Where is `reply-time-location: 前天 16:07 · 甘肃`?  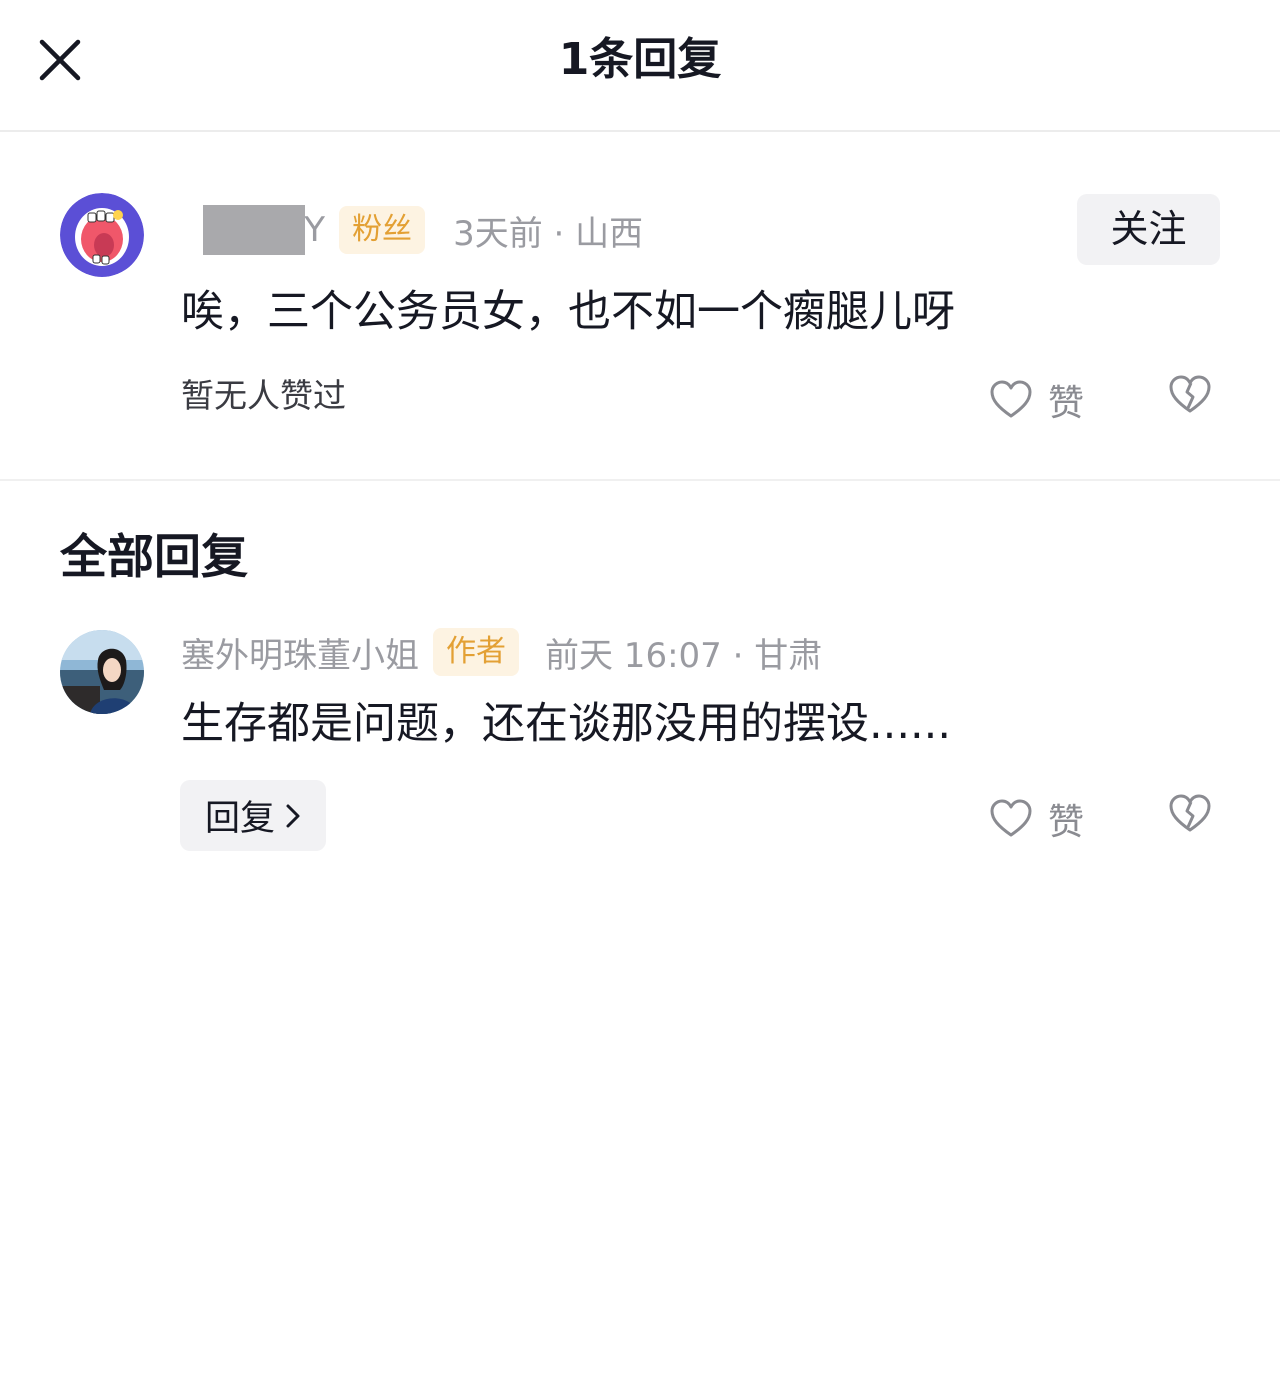
reply-time-location: 前天 16:07 · 甘肃 is located at coordinates (684, 655).